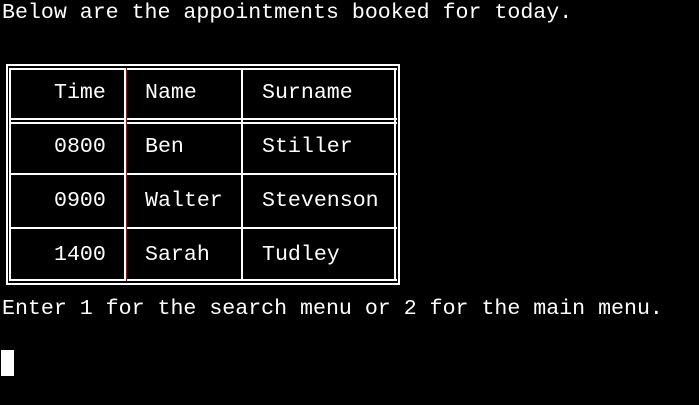 Image resolution: width=699 pixels, height=405 pixels. Describe the element at coordinates (80, 93) in the screenshot. I see `header-time: Time` at that location.